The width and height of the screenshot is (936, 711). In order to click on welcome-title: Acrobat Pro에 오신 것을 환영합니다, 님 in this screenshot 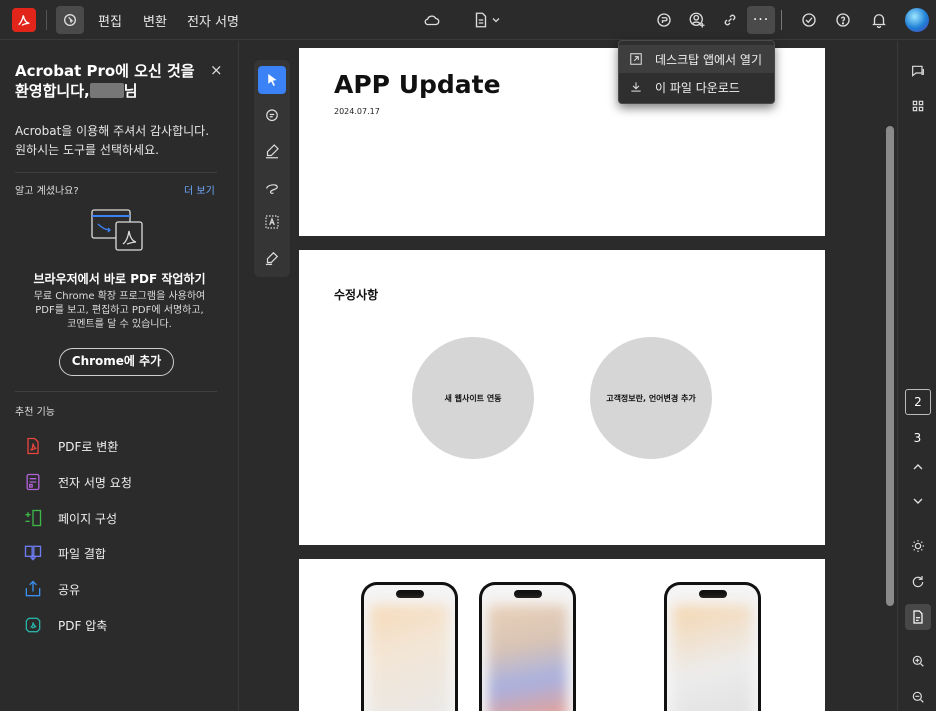, I will do `click(110, 81)`.